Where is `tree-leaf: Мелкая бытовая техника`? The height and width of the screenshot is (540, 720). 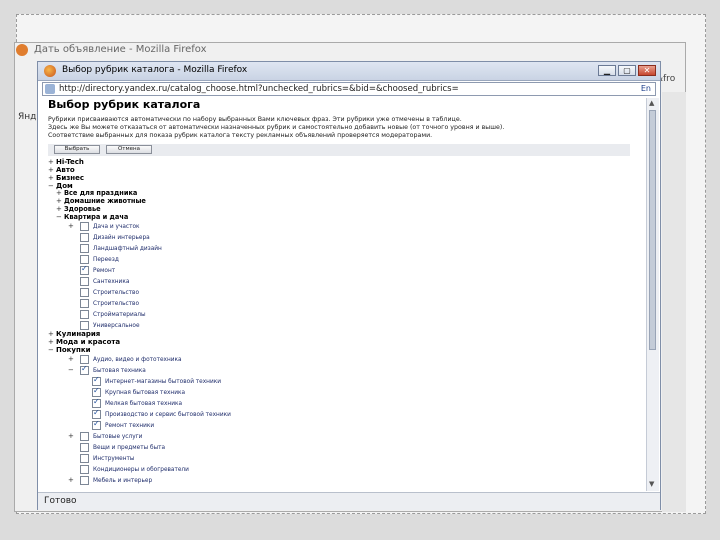
tree-leaf: Мелкая бытовая техника is located at coordinates (137, 402).